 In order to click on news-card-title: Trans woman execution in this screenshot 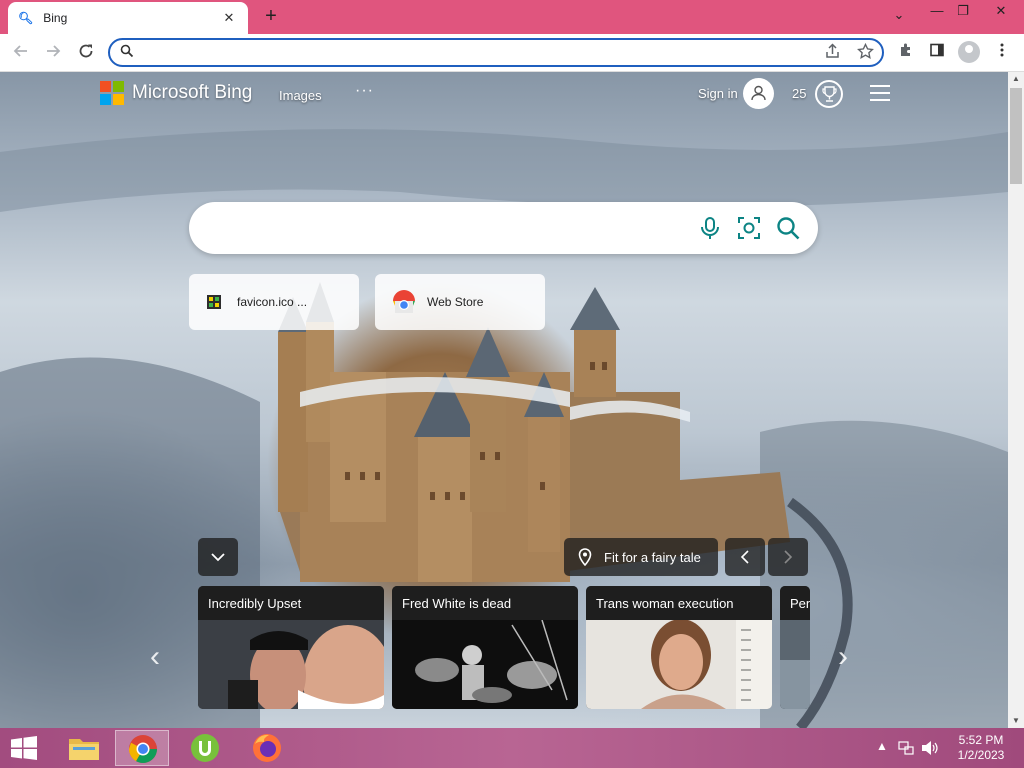, I will do `click(679, 603)`.